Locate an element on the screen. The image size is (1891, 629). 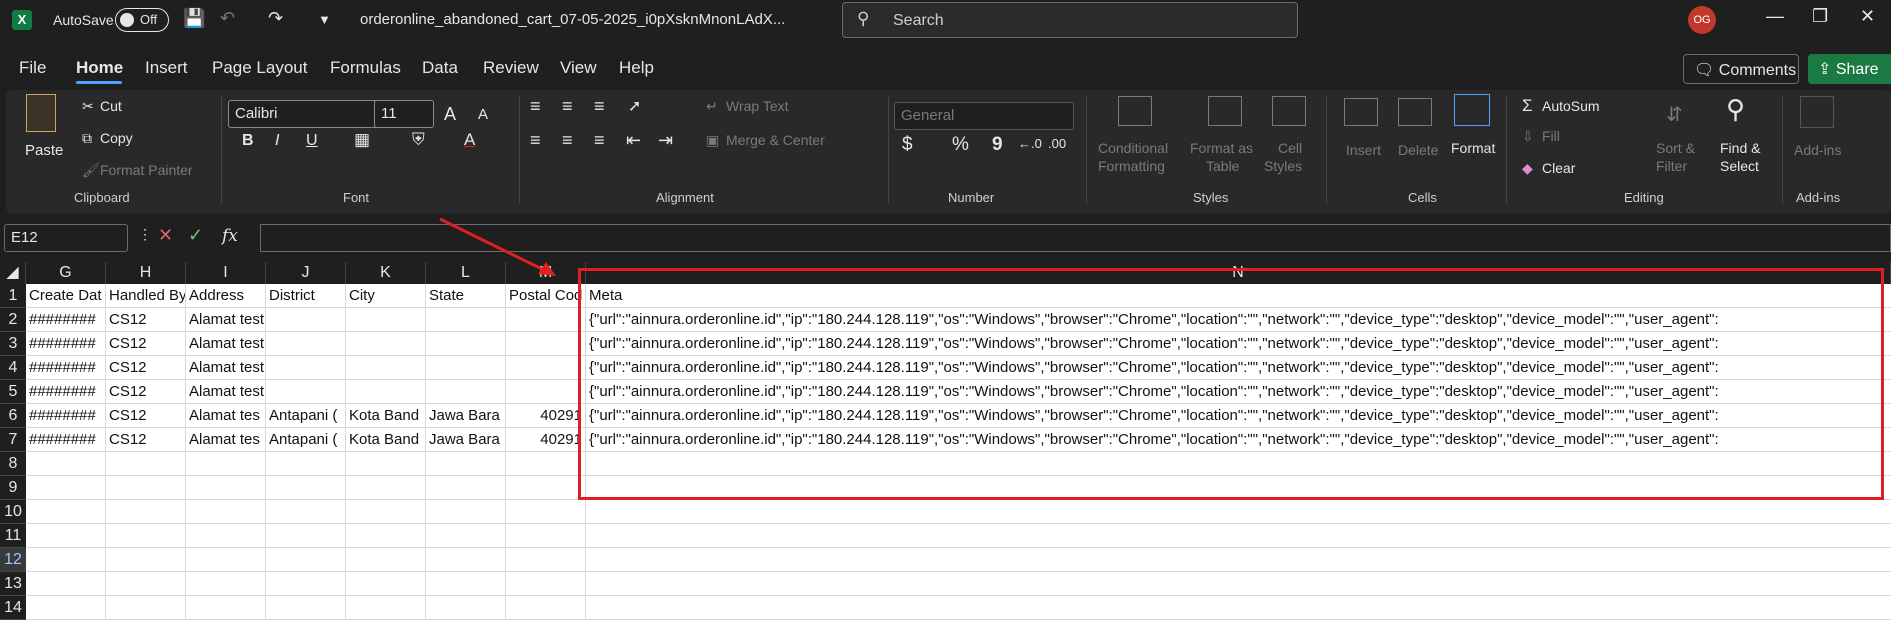
row-header: 5 is located at coordinates (13, 392).